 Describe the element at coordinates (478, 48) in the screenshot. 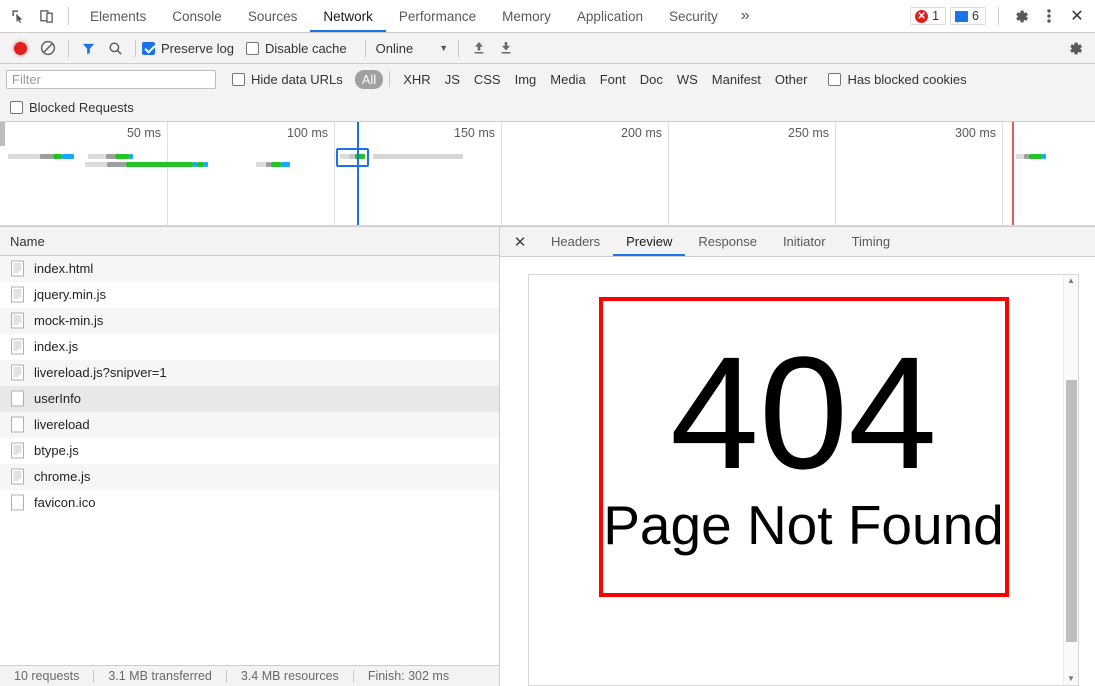

I see `import-har-icon` at that location.